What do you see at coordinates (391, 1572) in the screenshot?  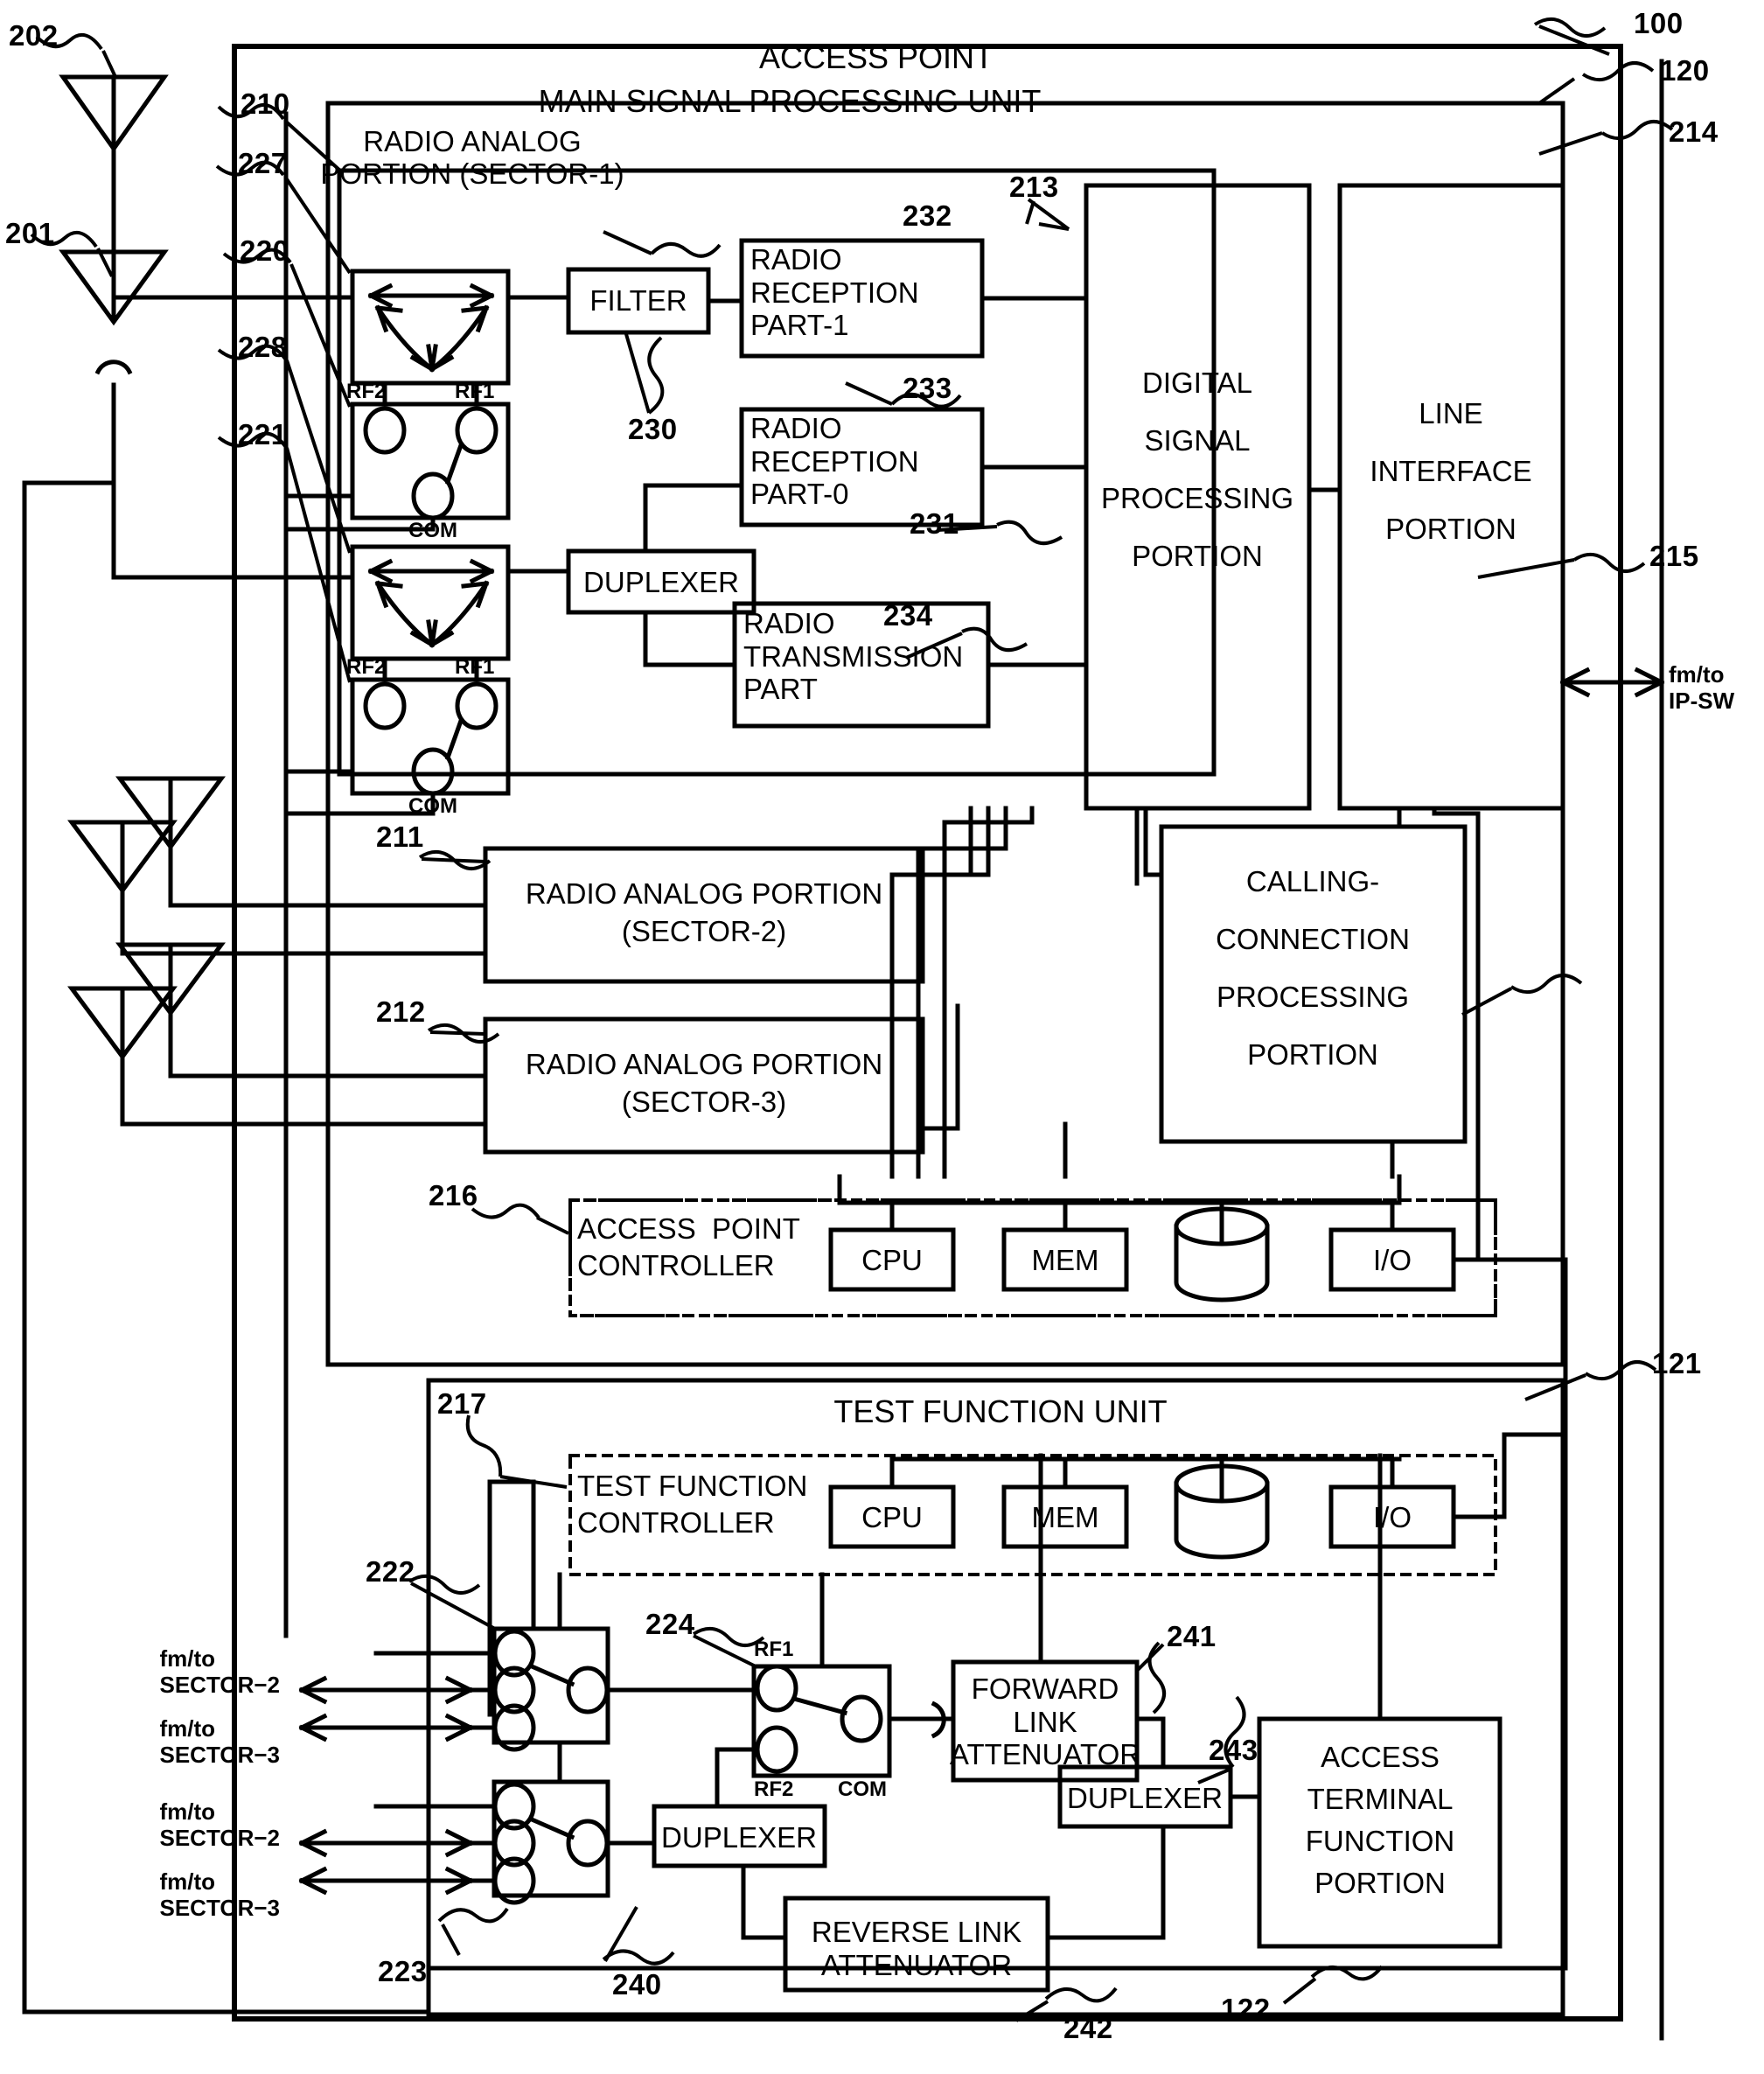 I see `ref-222: 222` at bounding box center [391, 1572].